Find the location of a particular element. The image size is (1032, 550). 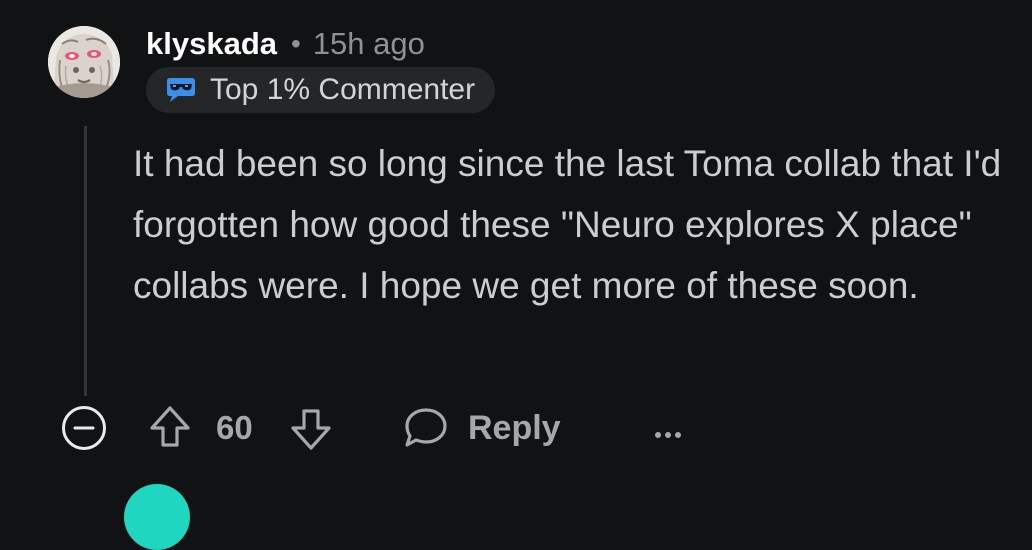

speech-bubble-icon is located at coordinates (426, 427).